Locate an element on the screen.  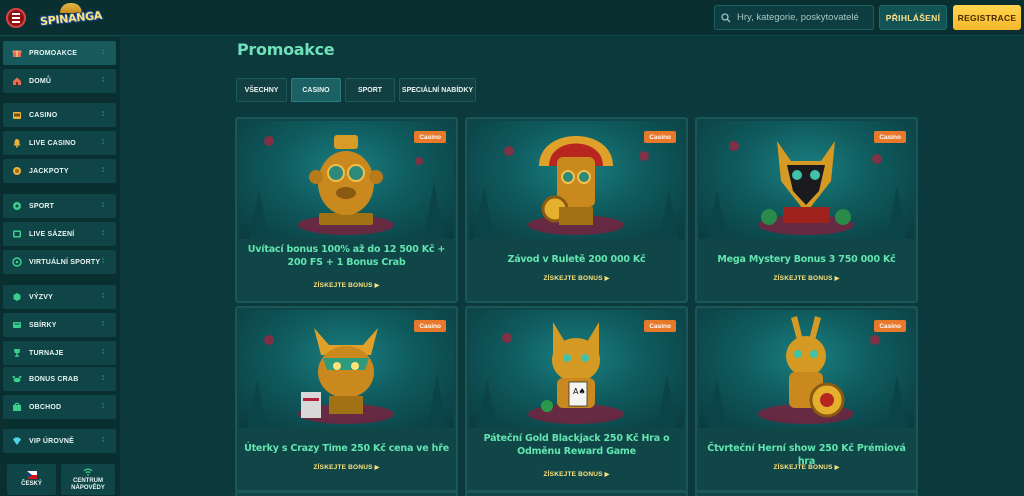
sidebar-item-label: CASINO is located at coordinates (43, 115).